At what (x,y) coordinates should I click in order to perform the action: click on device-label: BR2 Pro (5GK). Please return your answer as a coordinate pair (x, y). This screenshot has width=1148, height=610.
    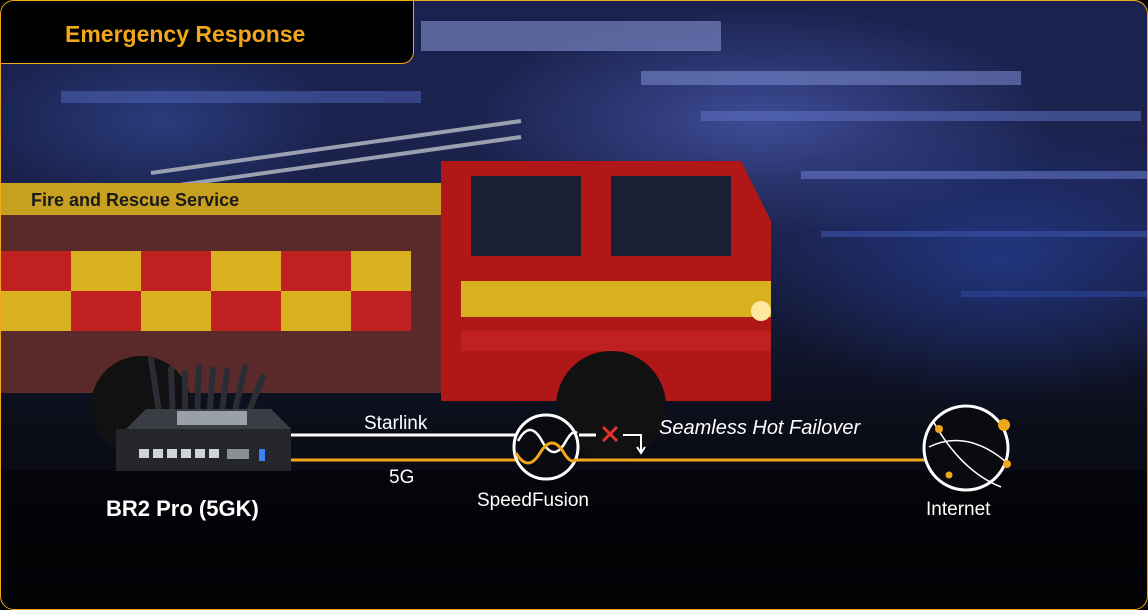
    Looking at the image, I should click on (182, 508).